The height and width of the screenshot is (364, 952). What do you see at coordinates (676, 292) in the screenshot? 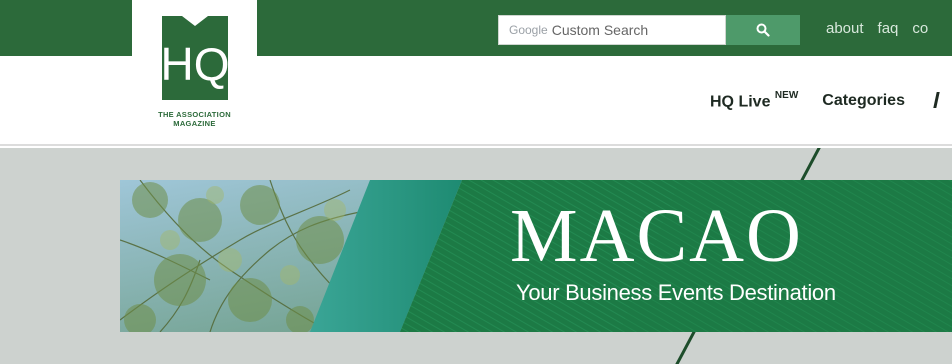
I see `banner-subtitle: Your Business Events Destination` at bounding box center [676, 292].